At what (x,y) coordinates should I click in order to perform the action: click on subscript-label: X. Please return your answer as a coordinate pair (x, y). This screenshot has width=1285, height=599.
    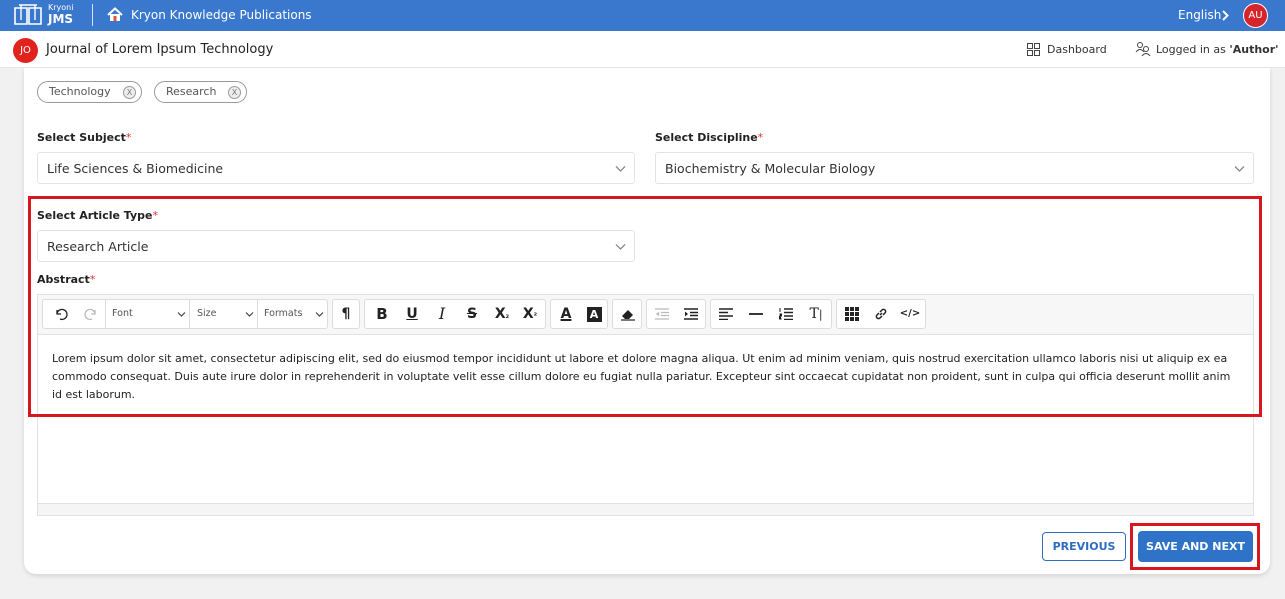
    Looking at the image, I should click on (500, 314).